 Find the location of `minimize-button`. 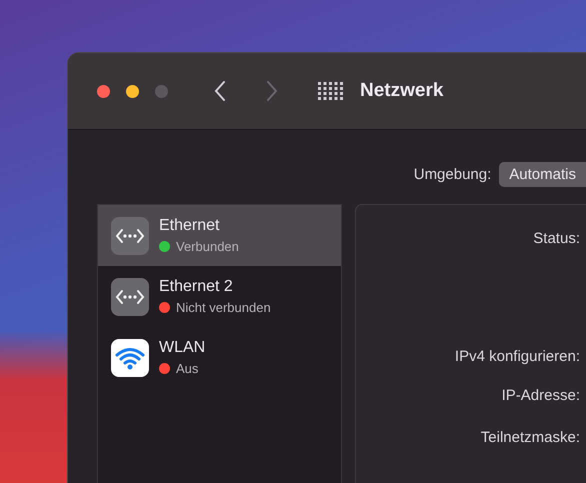

minimize-button is located at coordinates (132, 91).